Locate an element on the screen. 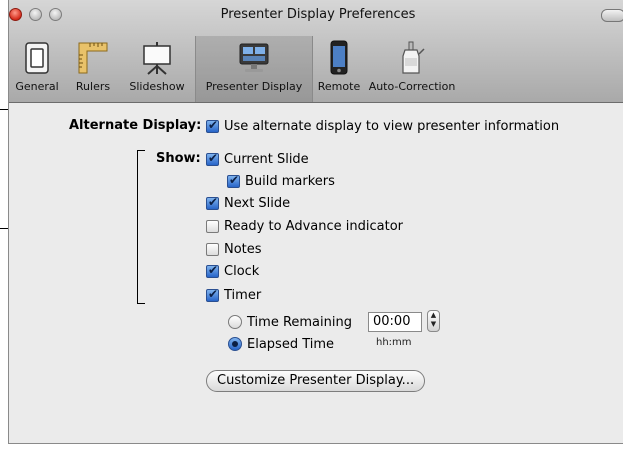 This screenshot has height=471, width=623. ready-to-advance-label: Ready to Advance indicator is located at coordinates (313, 226).